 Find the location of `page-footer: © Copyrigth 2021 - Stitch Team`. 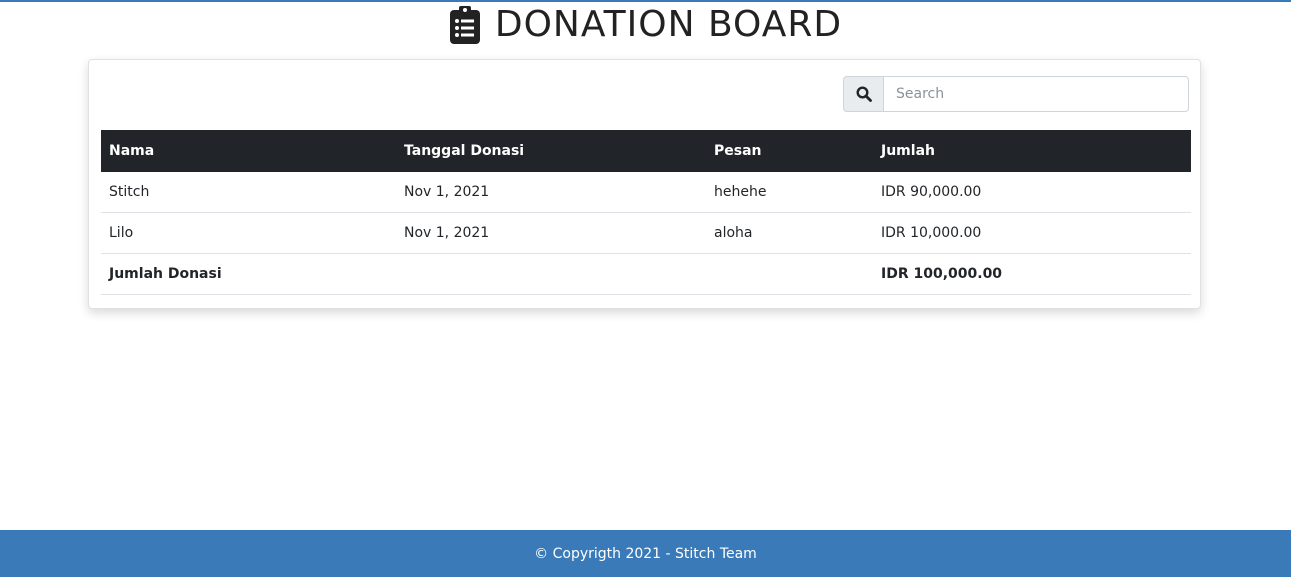

page-footer: © Copyrigth 2021 - Stitch Team is located at coordinates (645, 553).